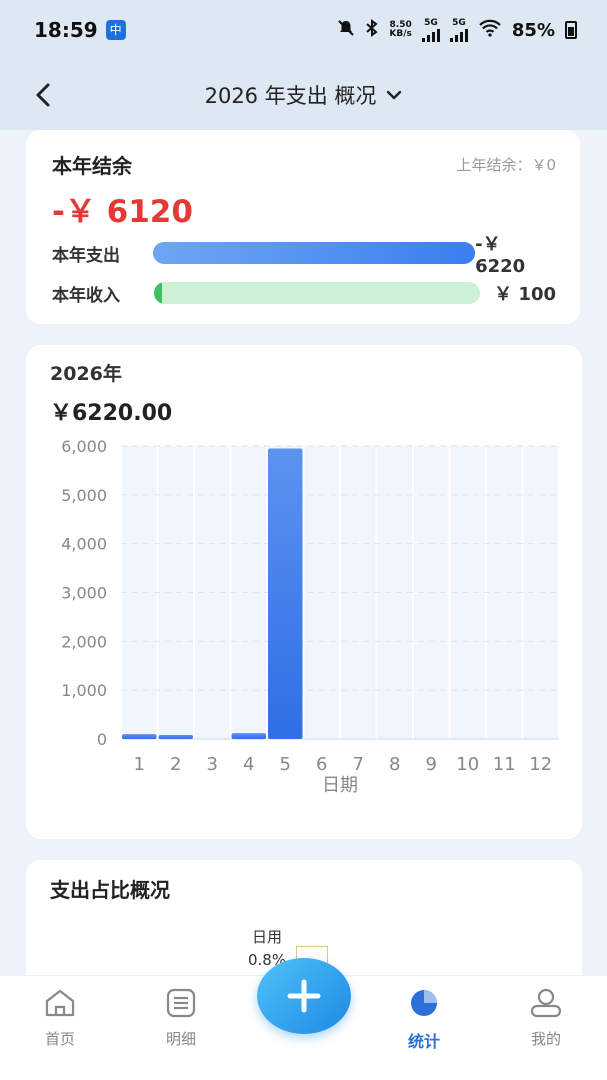 The width and height of the screenshot is (607, 1080). What do you see at coordinates (92, 166) in the screenshot?
I see `summary-title: 本年结余` at bounding box center [92, 166].